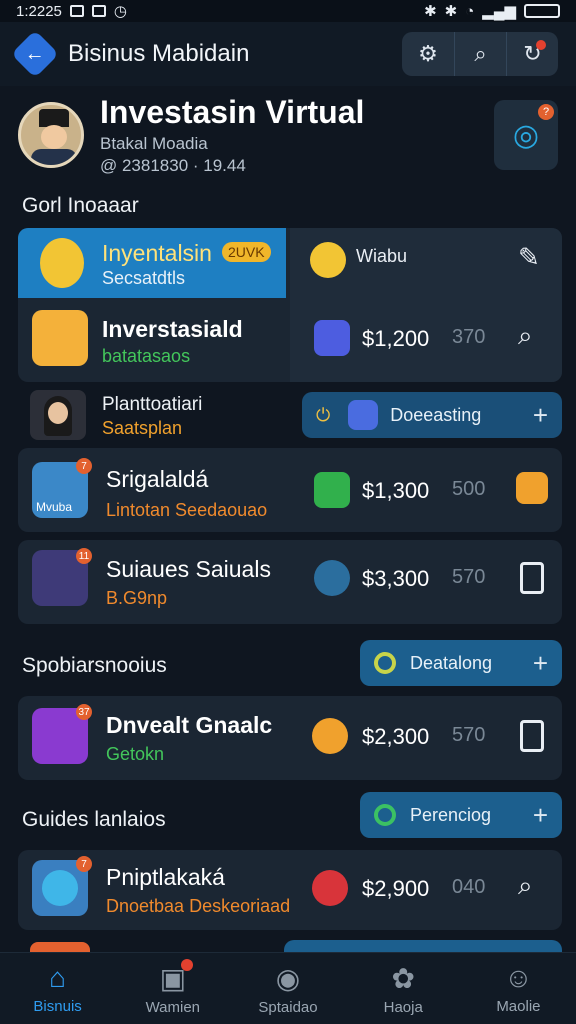 The height and width of the screenshot is (1024, 576). Describe the element at coordinates (529, 257) in the screenshot. I see `edit-button: ✎` at that location.